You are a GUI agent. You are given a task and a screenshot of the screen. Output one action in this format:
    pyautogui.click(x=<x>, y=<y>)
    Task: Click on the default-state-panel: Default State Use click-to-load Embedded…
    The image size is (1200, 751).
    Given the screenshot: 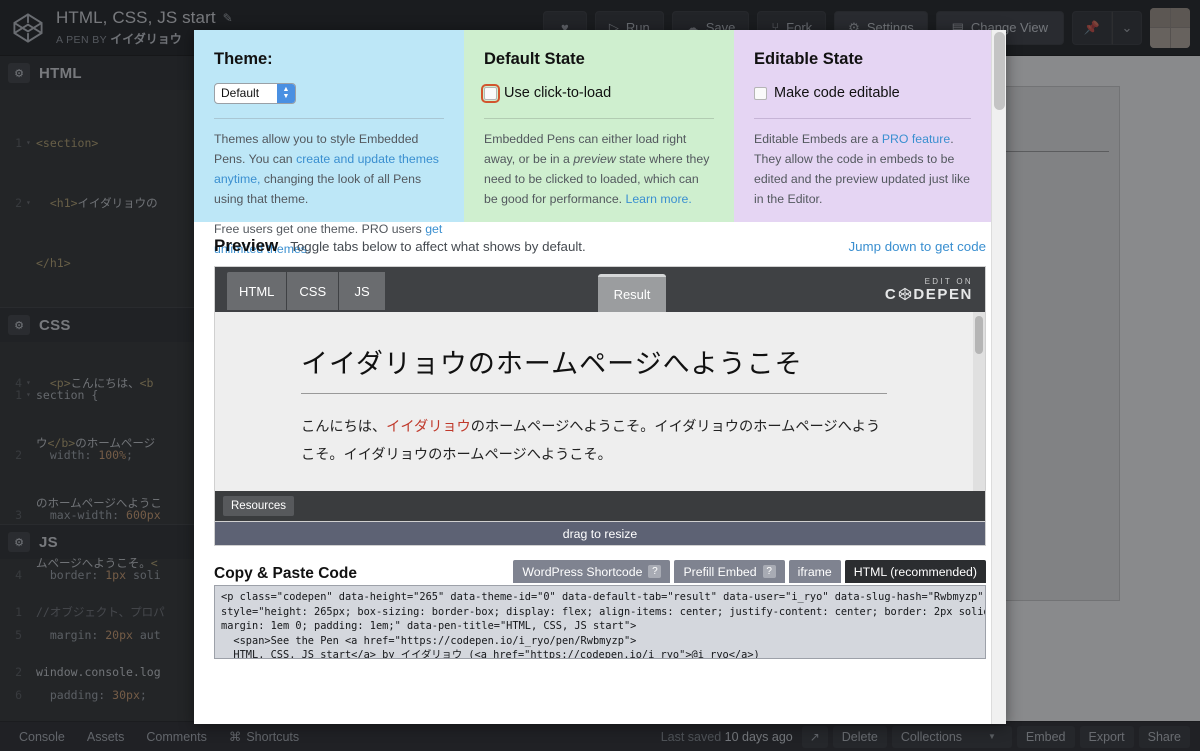 What is the action you would take?
    pyautogui.click(x=599, y=126)
    